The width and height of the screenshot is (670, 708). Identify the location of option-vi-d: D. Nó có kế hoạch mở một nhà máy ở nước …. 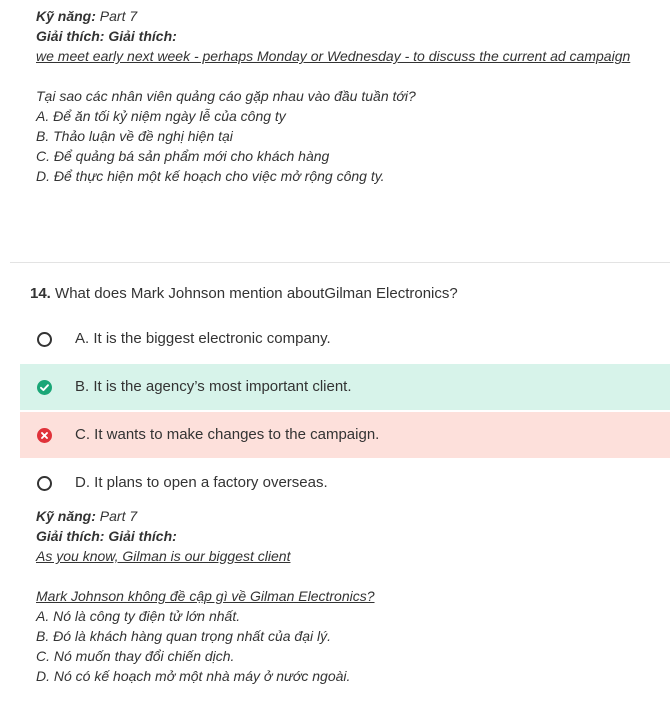
(193, 676).